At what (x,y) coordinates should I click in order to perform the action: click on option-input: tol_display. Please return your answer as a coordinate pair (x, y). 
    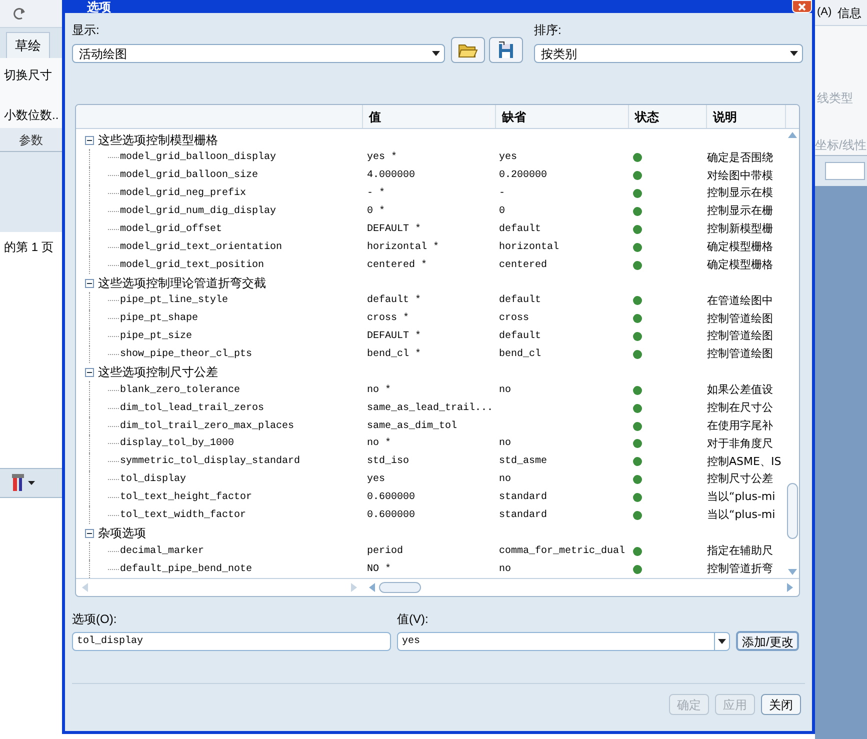
    Looking at the image, I should click on (231, 641).